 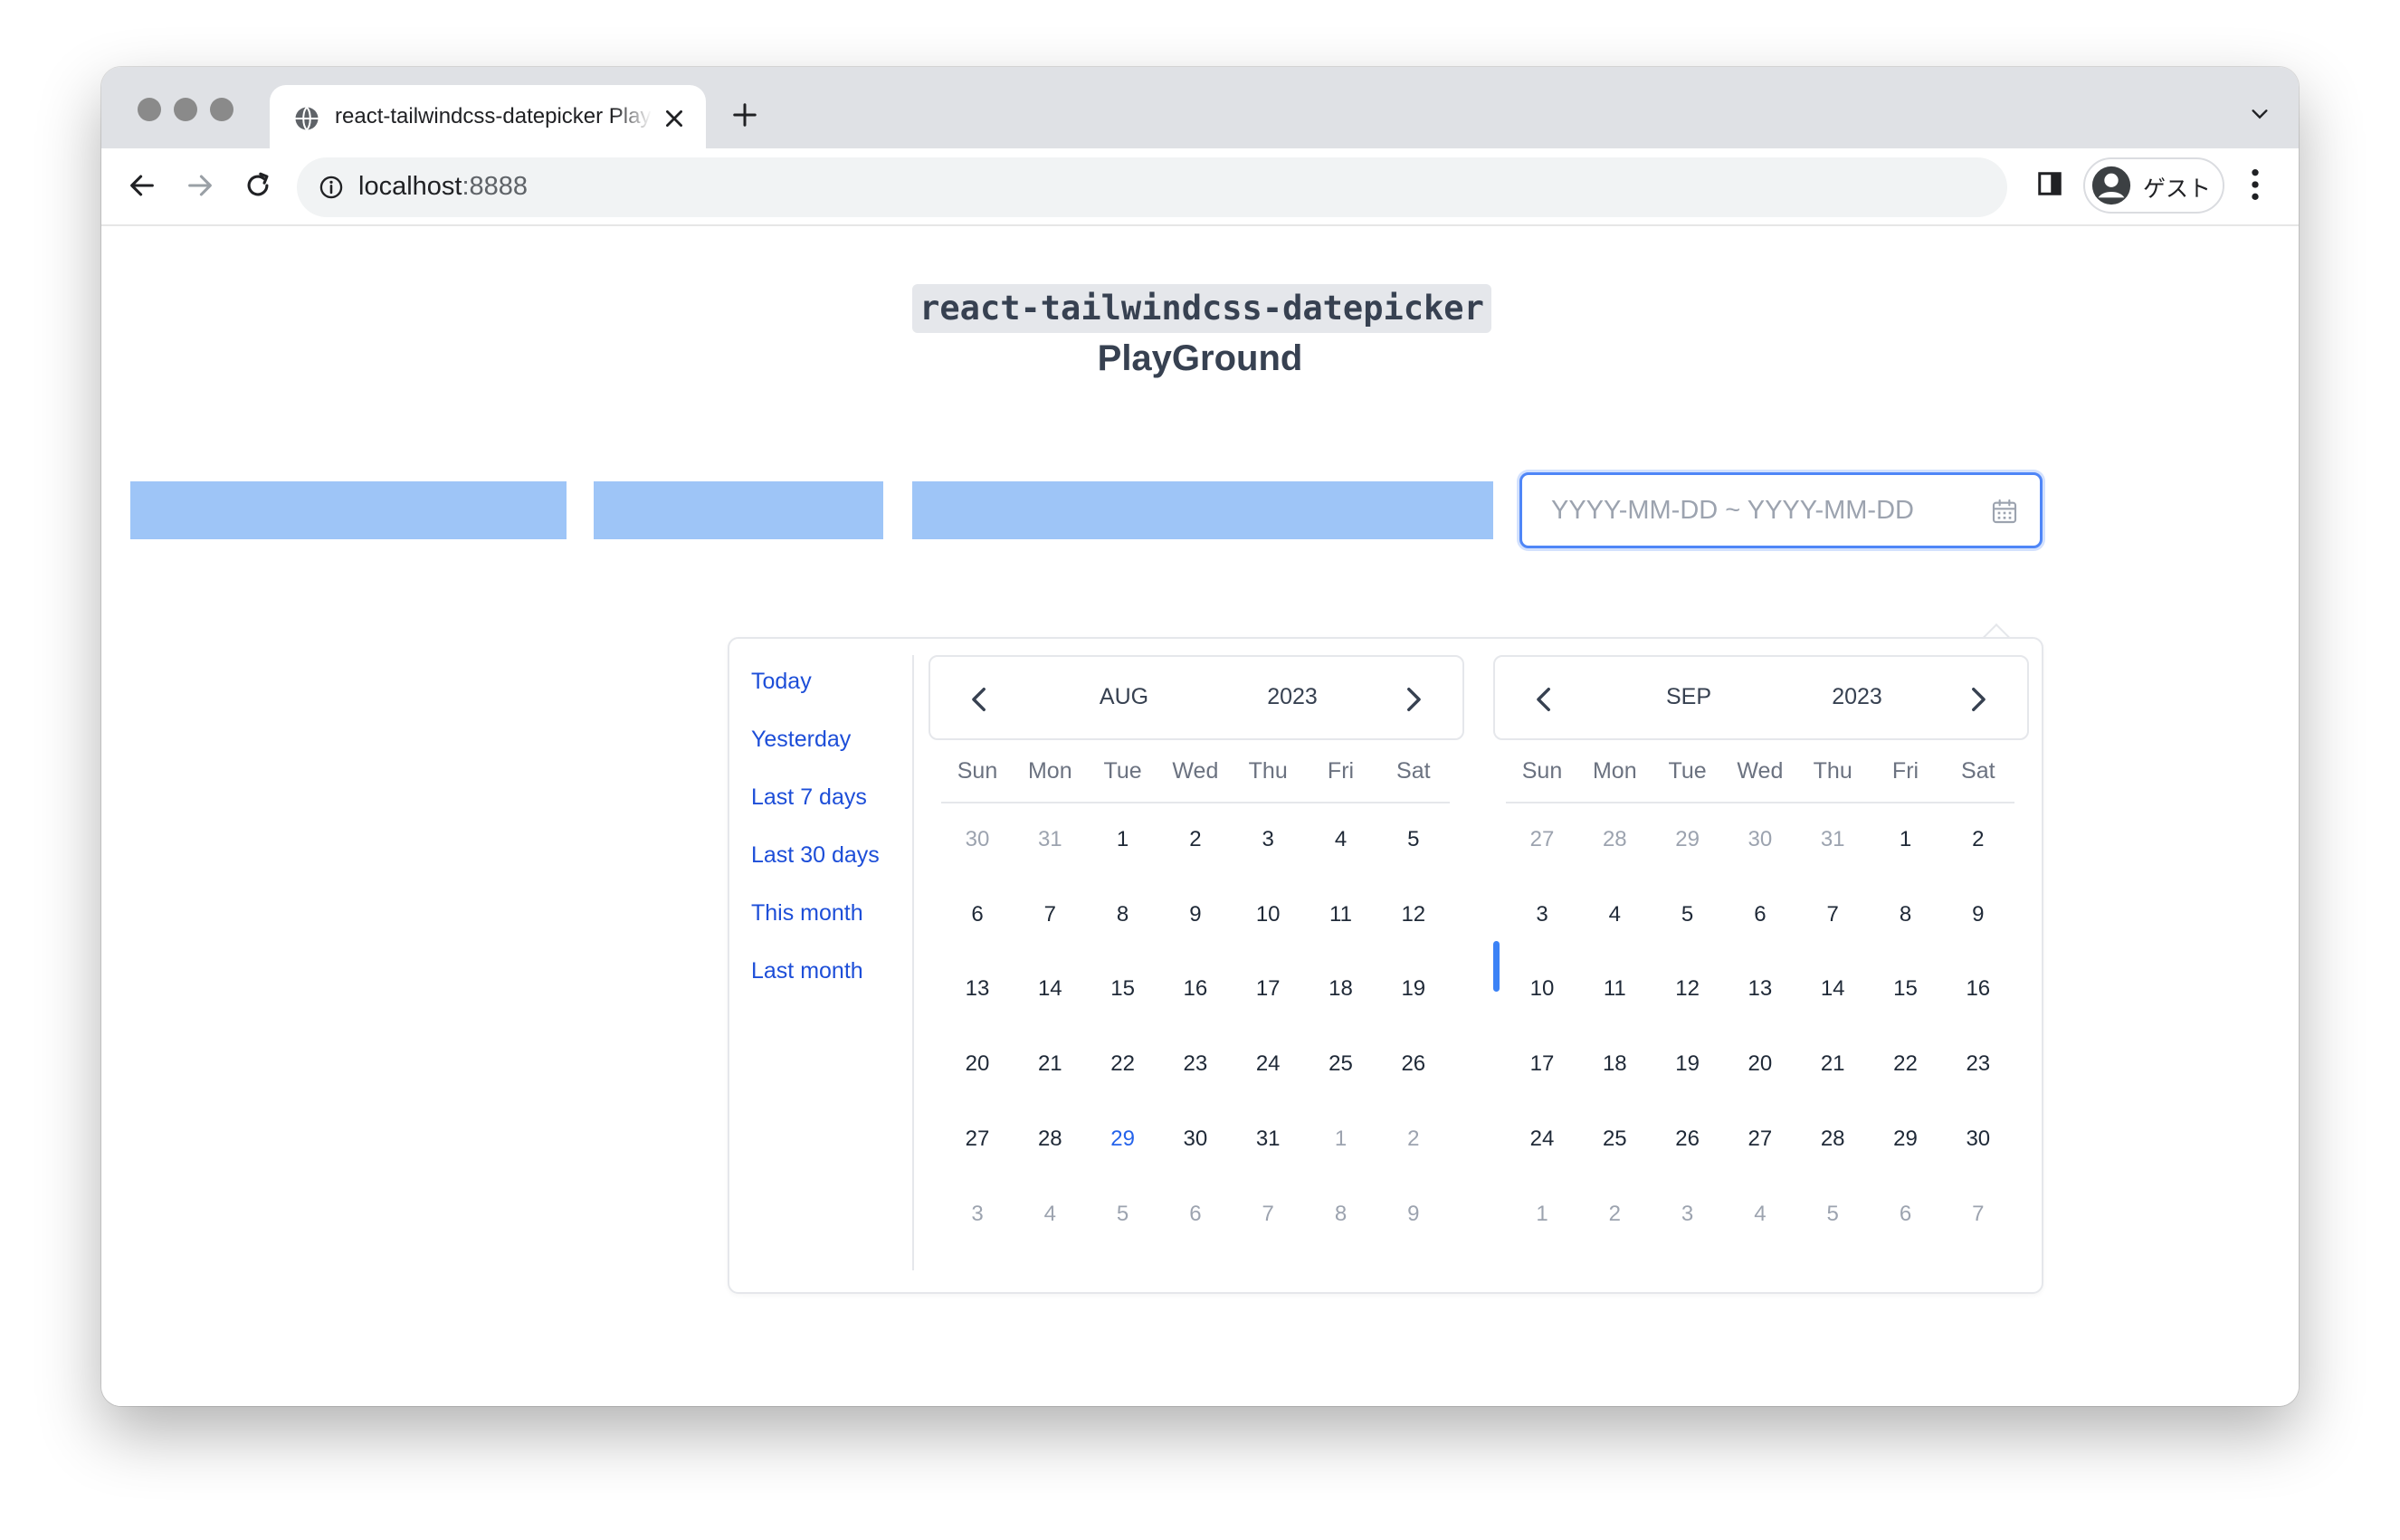 I want to click on shortcut-item: Last 30 days, so click(x=832, y=869).